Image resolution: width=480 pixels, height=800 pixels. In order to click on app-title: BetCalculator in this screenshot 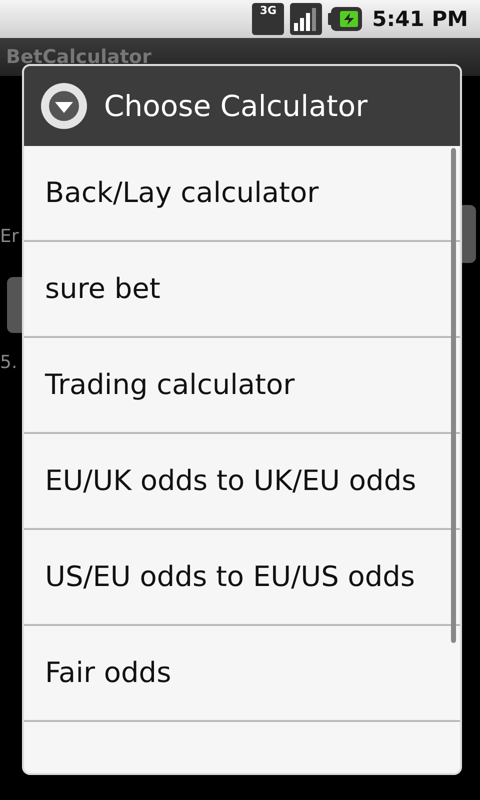, I will do `click(79, 57)`.